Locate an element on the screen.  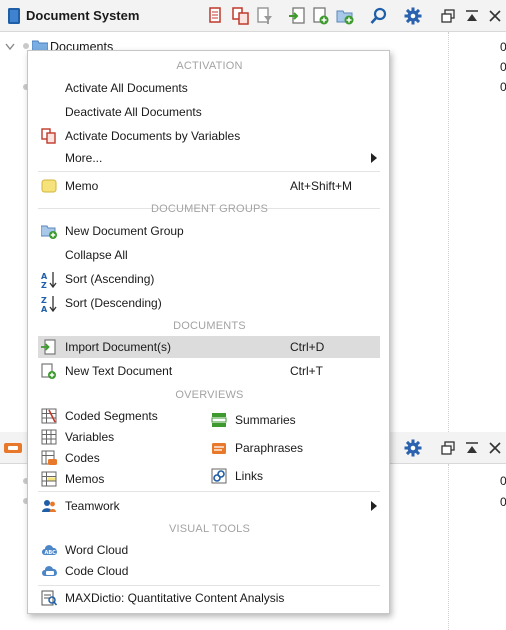
menu-item-label: Collapse All is located at coordinates (96, 255).